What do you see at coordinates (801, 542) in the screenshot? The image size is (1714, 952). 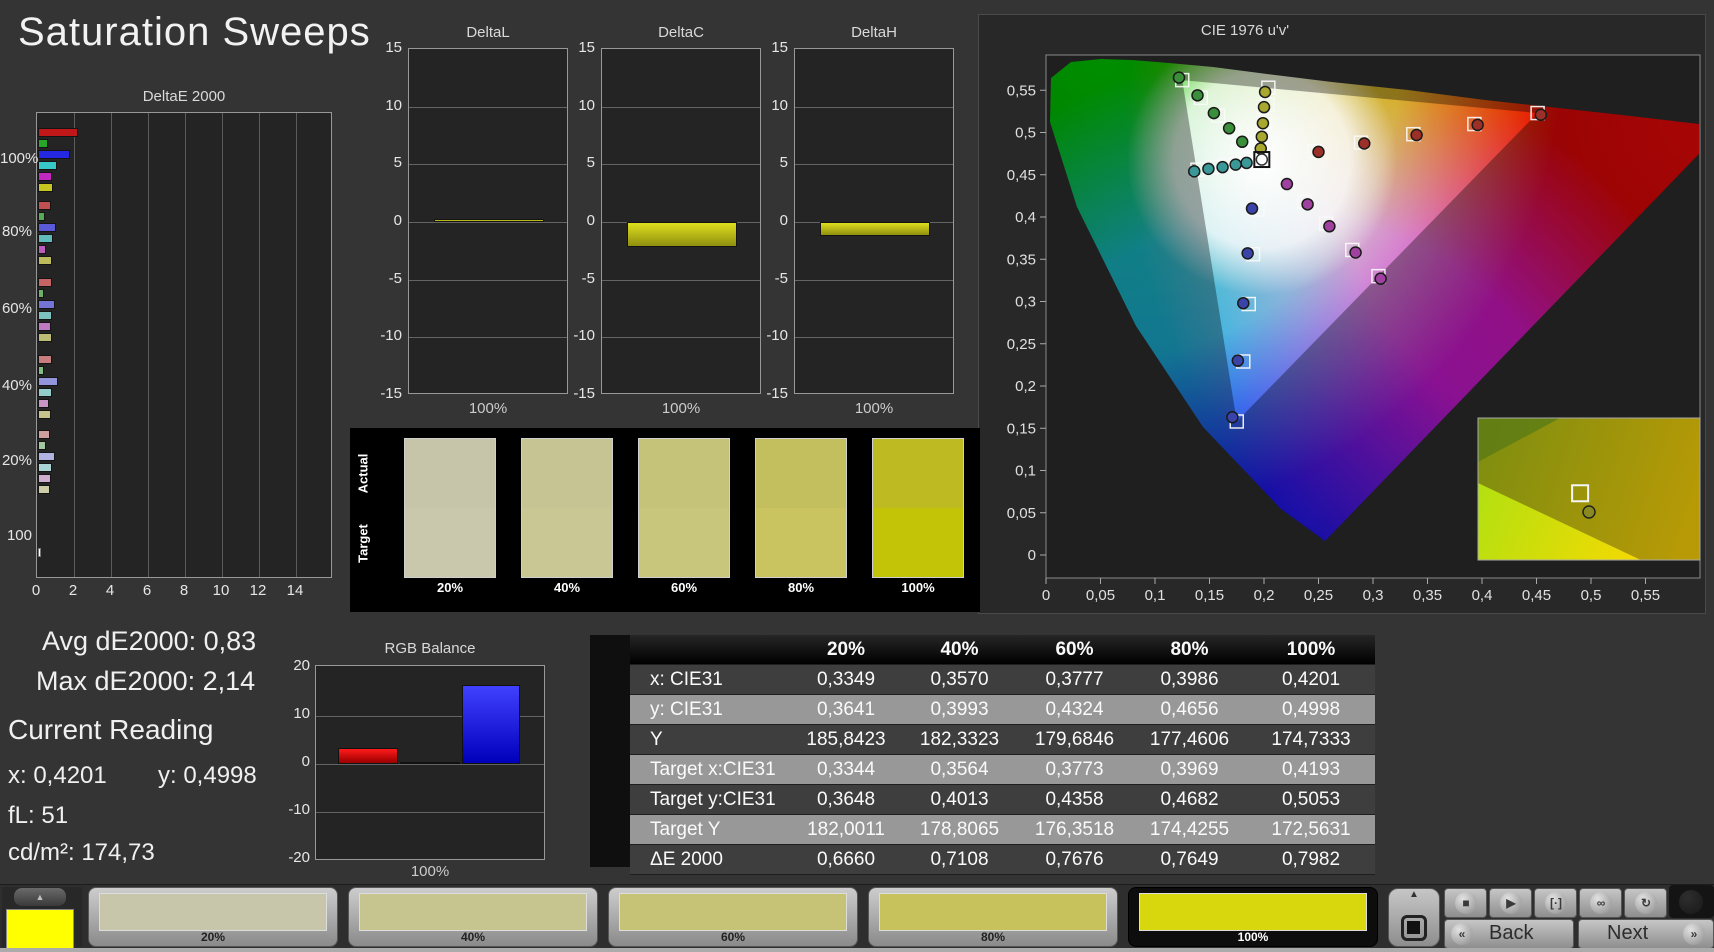 I see `target-swatch` at bounding box center [801, 542].